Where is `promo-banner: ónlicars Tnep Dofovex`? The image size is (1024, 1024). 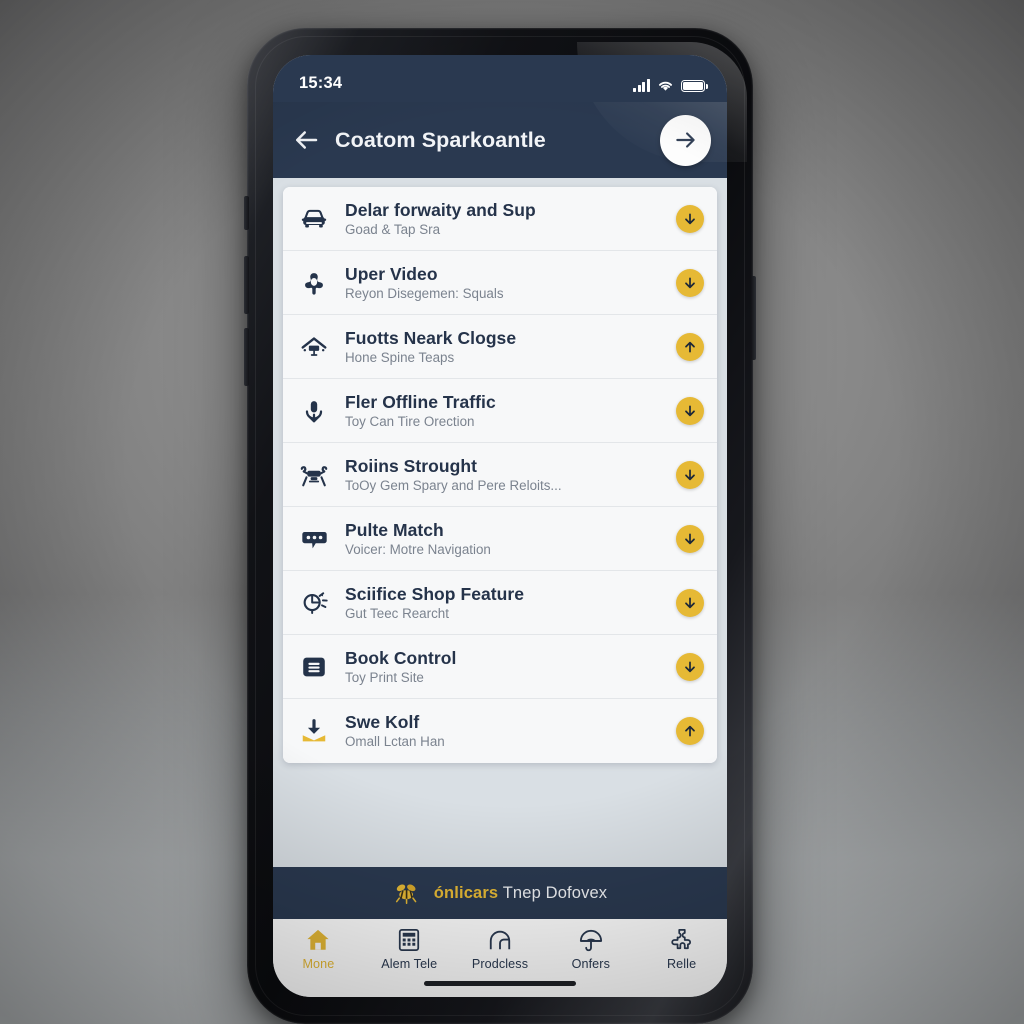
promo-banner: ónlicars Tnep Dofovex is located at coordinates (500, 893).